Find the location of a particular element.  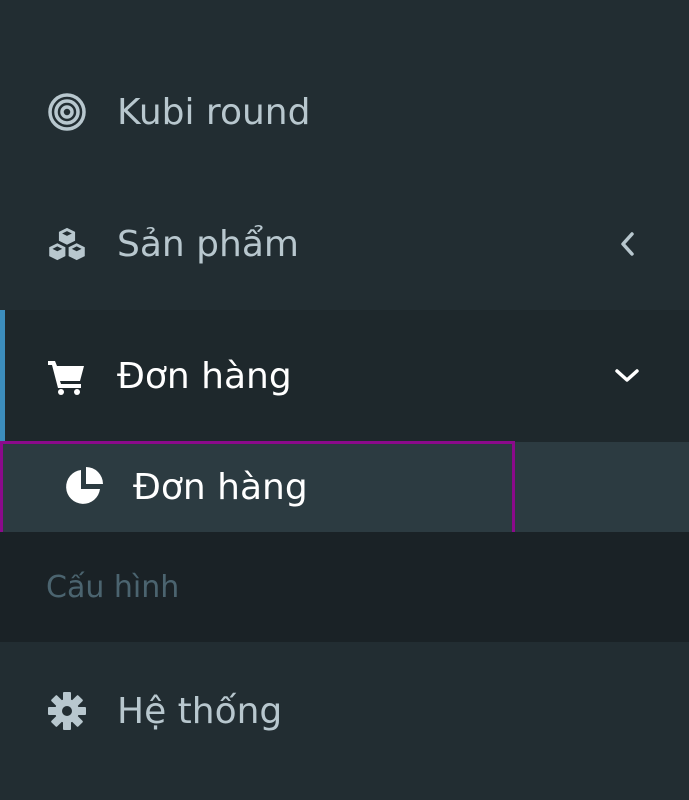

sidebar-header-cau-hinh: Cấu hình is located at coordinates (344, 587).